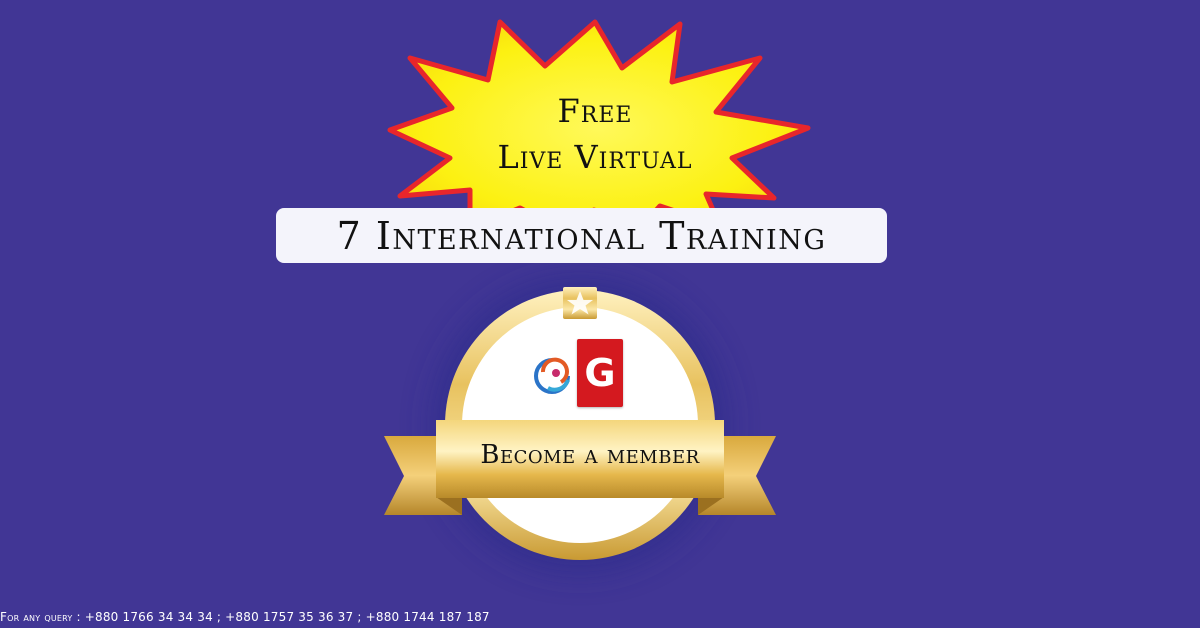 The width and height of the screenshot is (1200, 628). I want to click on page-title: 7 International Training, so click(581, 235).